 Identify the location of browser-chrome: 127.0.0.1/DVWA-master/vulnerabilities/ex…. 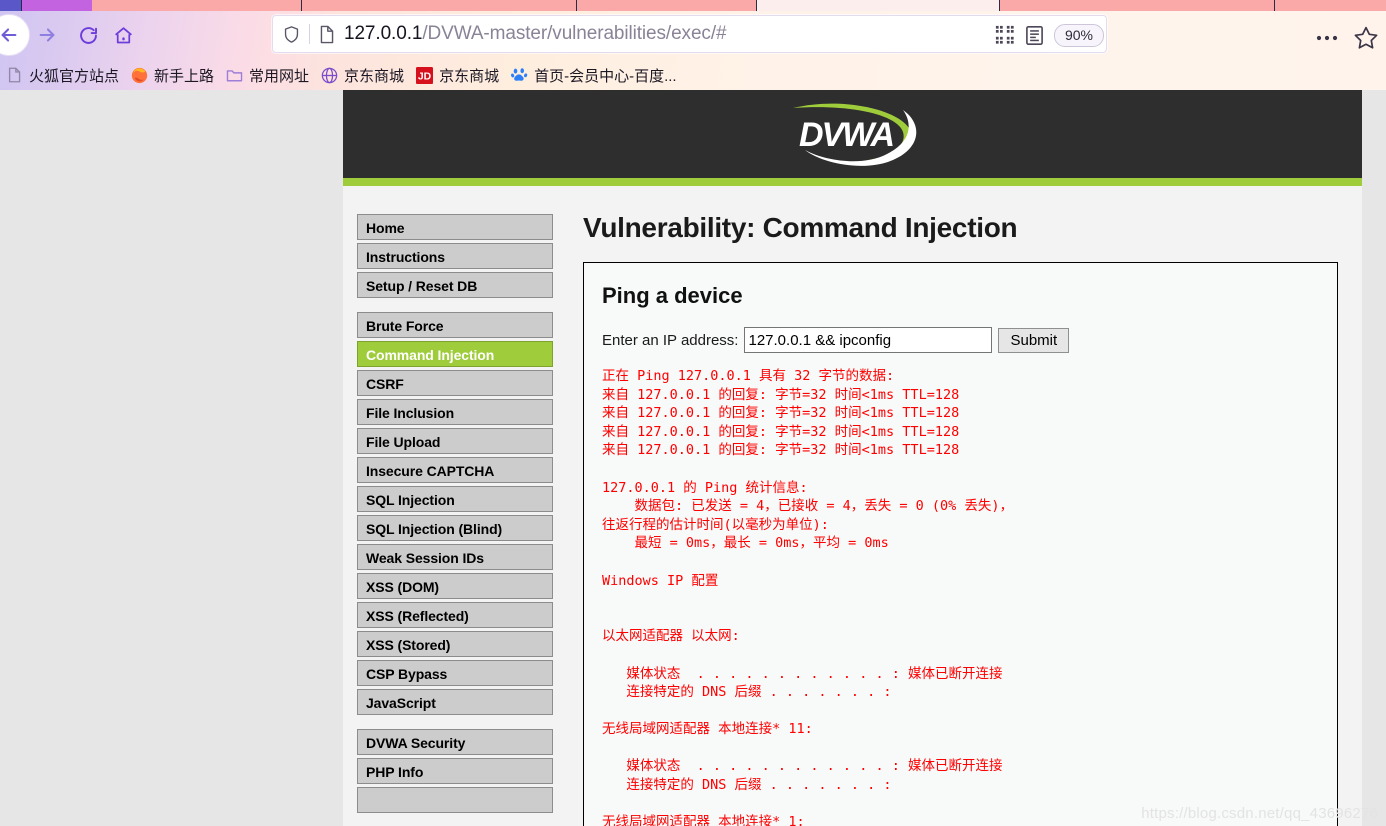
(693, 45).